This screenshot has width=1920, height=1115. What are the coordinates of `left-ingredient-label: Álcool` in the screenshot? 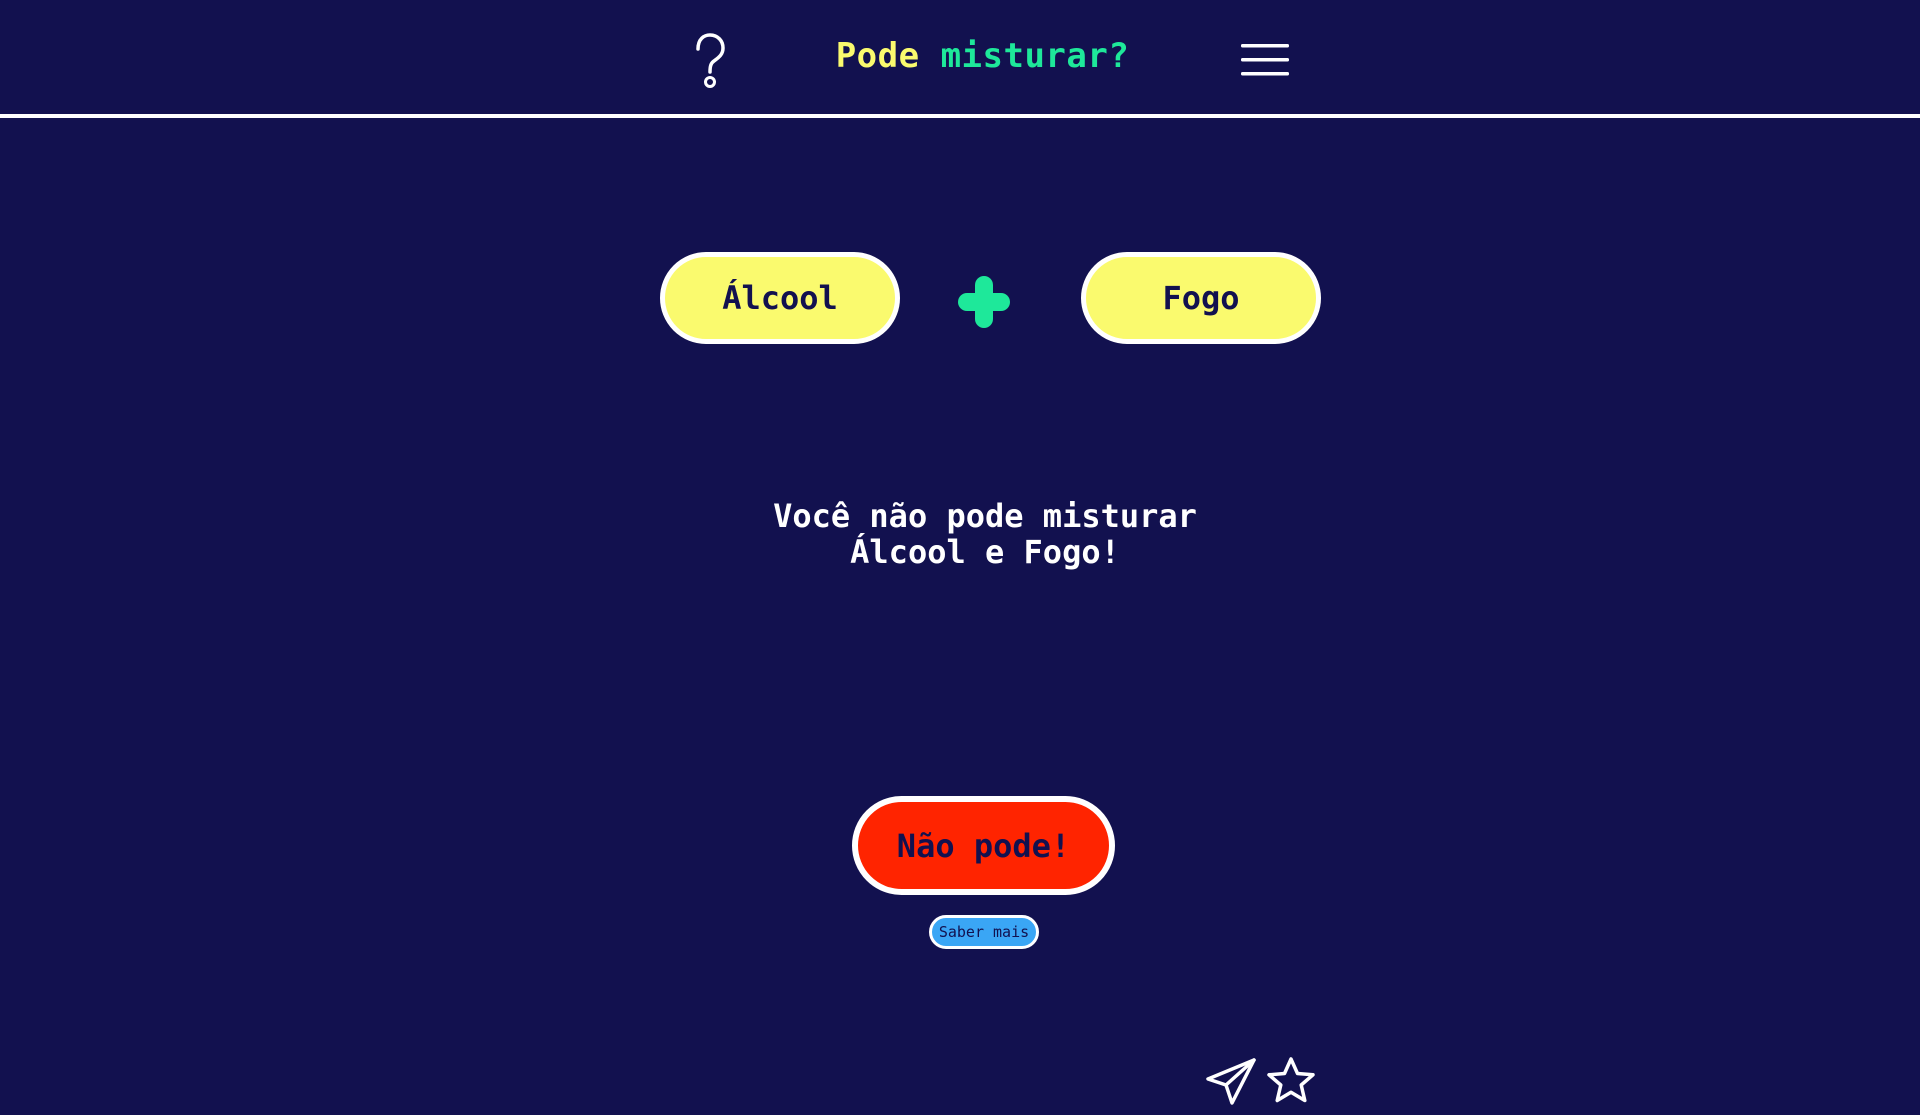 It's located at (780, 298).